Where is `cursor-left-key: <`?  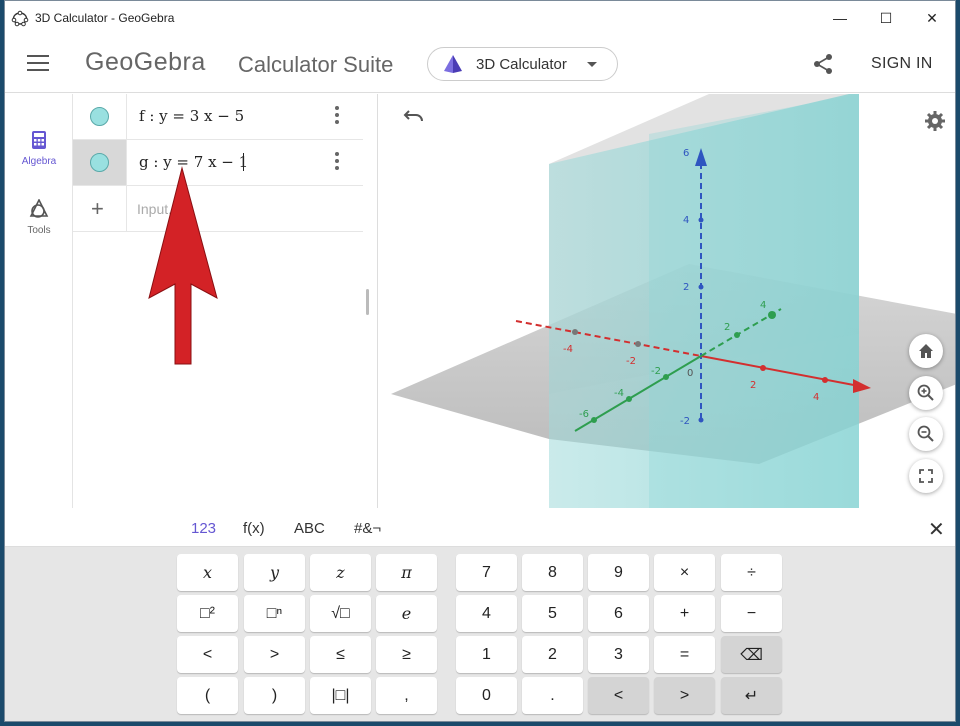 cursor-left-key: < is located at coordinates (618, 695).